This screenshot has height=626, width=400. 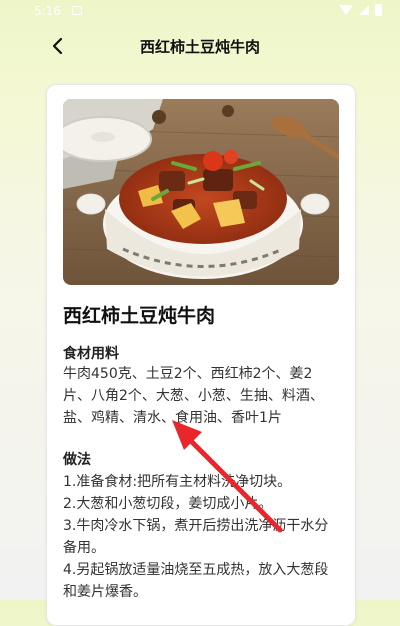 What do you see at coordinates (364, 10) in the screenshot?
I see `signal-icon` at bounding box center [364, 10].